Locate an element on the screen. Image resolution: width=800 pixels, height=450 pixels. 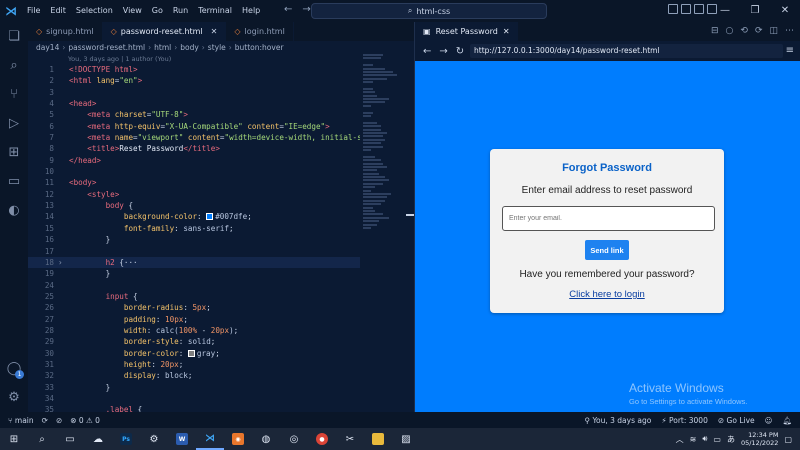
breadcrumb-item: body is located at coordinates (189, 47).